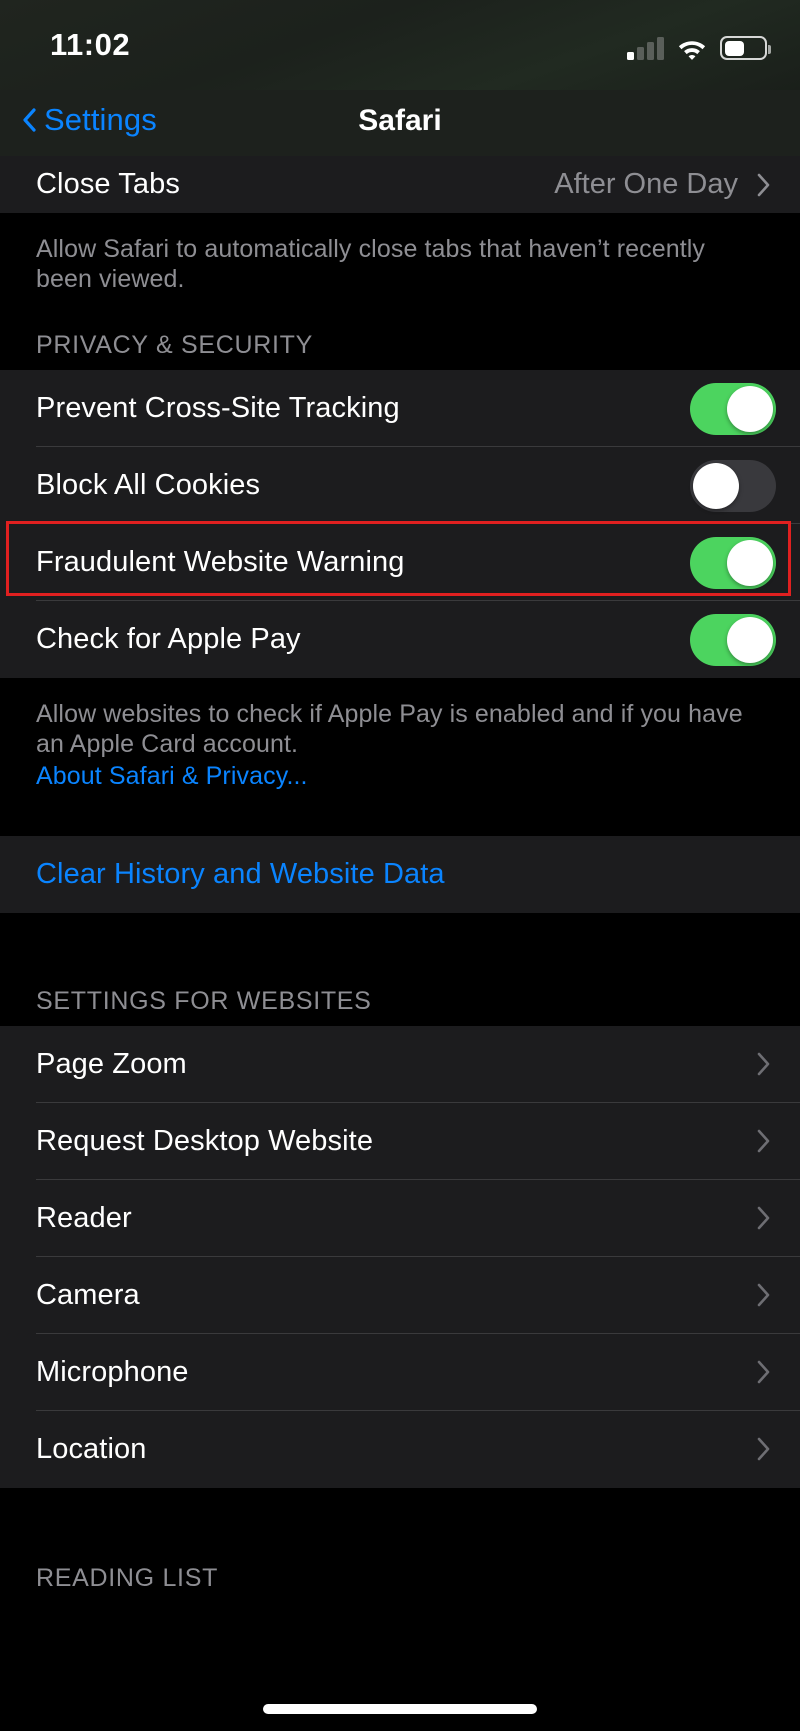 The height and width of the screenshot is (1731, 800). What do you see at coordinates (400, 1218) in the screenshot?
I see `row-reader: Reader` at bounding box center [400, 1218].